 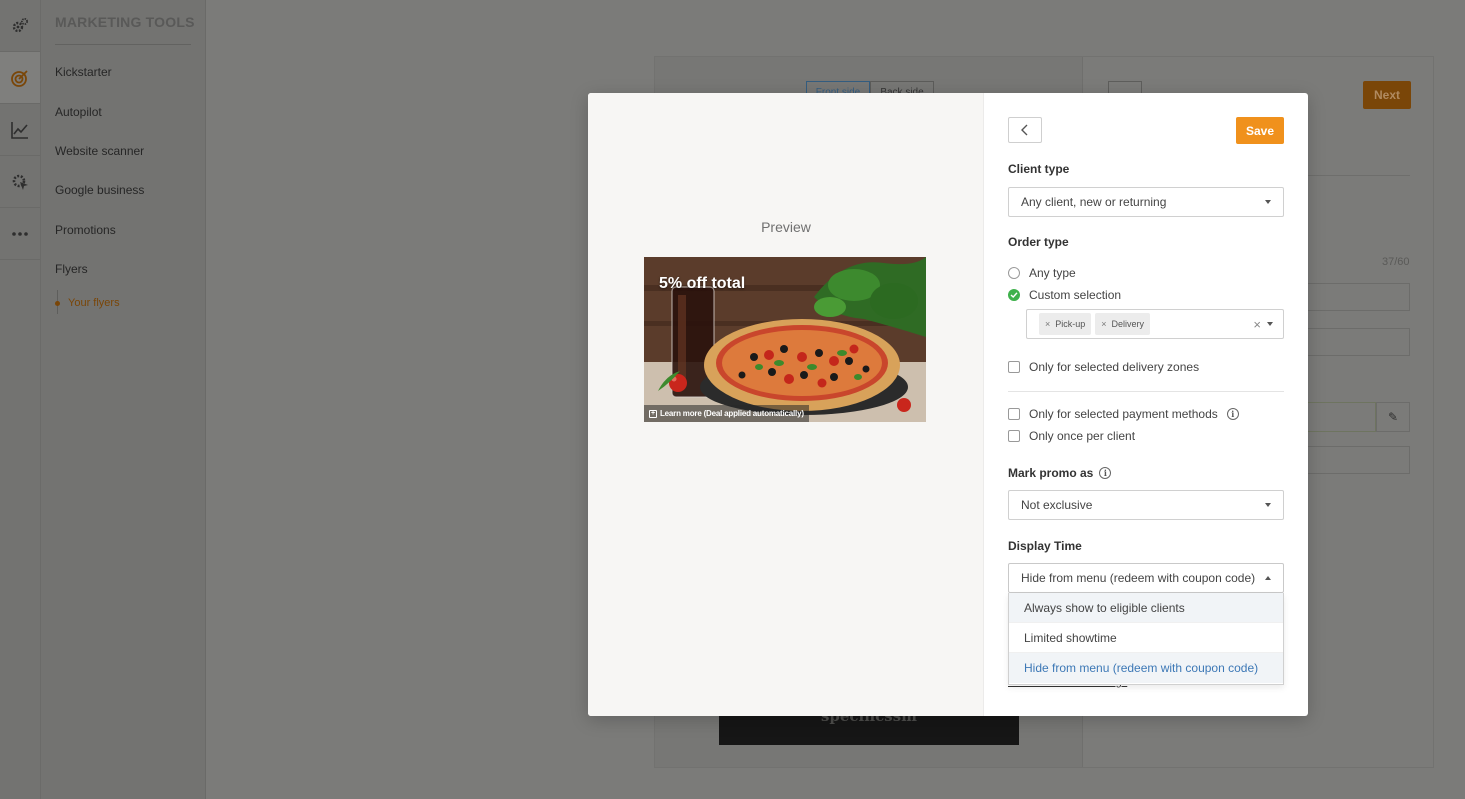 I want to click on check-payment-methods-label: Only for selected payment methods, so click(x=1123, y=414).